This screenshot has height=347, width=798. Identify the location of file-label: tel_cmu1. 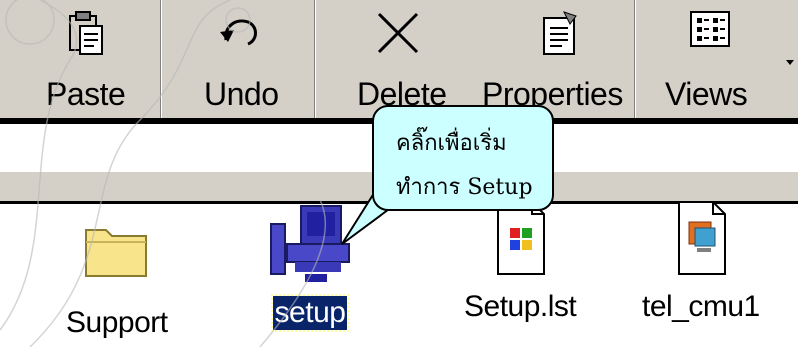
(701, 306).